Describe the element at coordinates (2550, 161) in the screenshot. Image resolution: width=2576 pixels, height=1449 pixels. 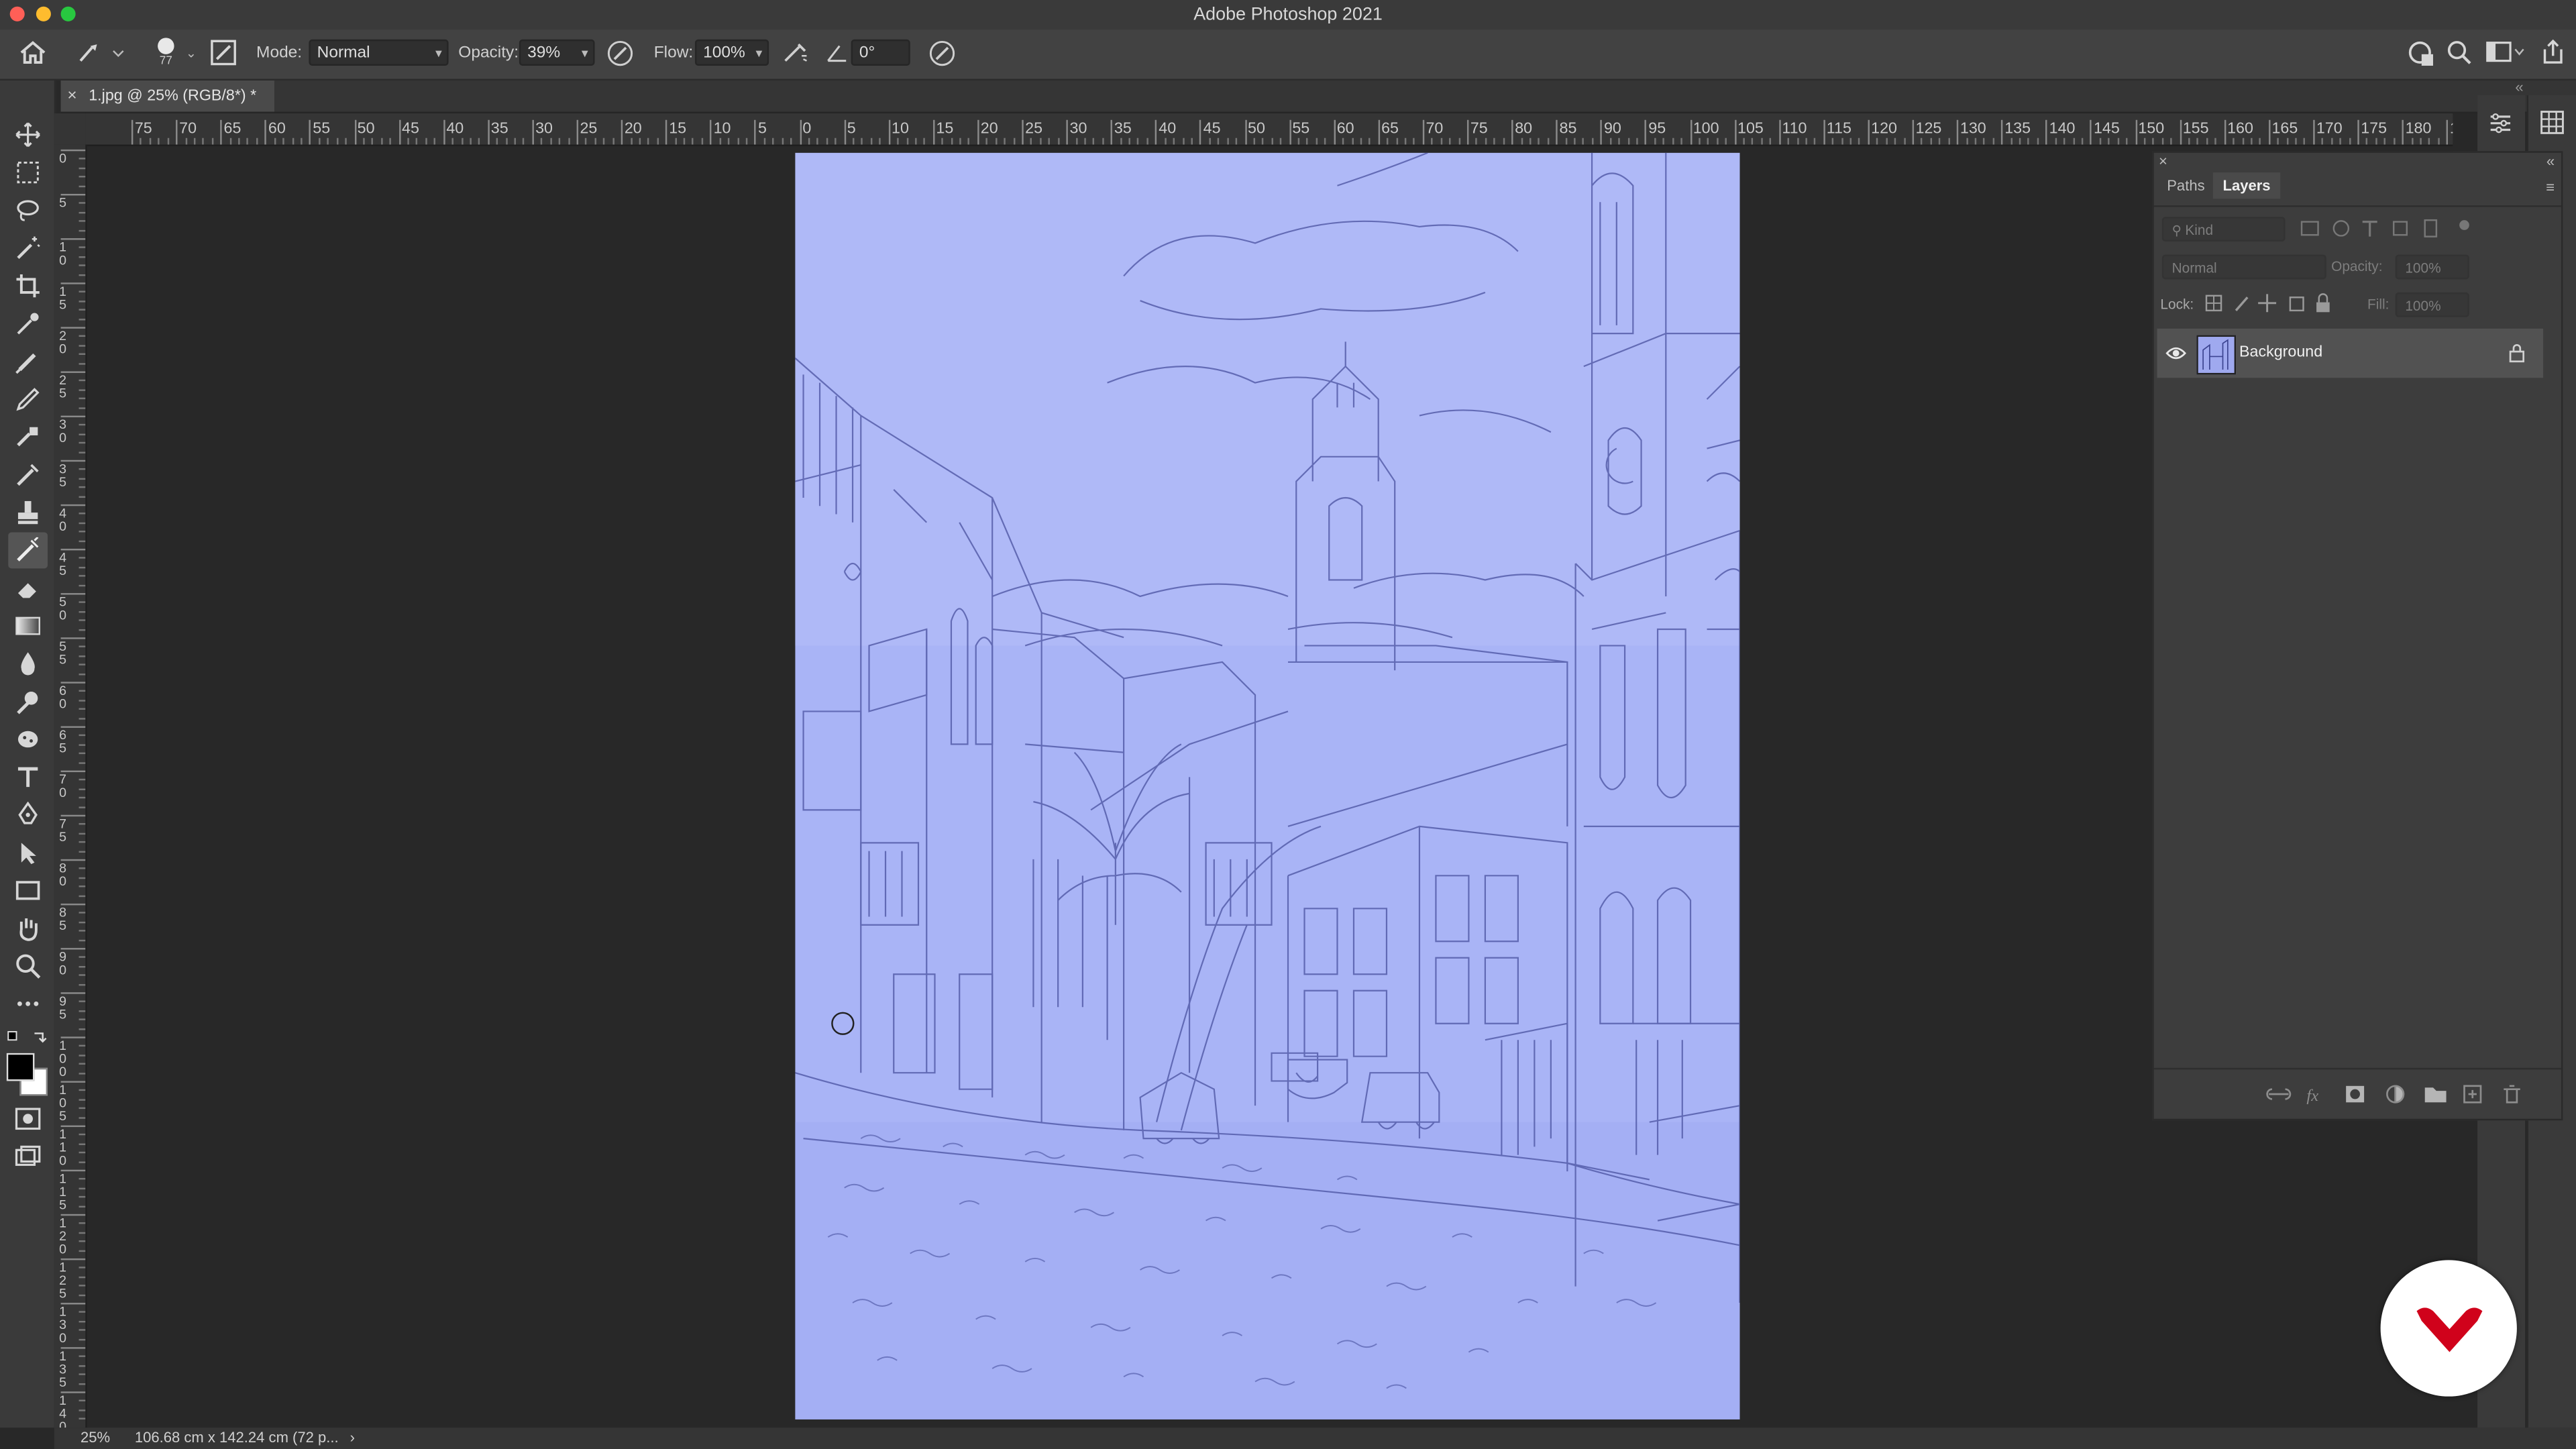
I see `collapse-icon: «` at that location.